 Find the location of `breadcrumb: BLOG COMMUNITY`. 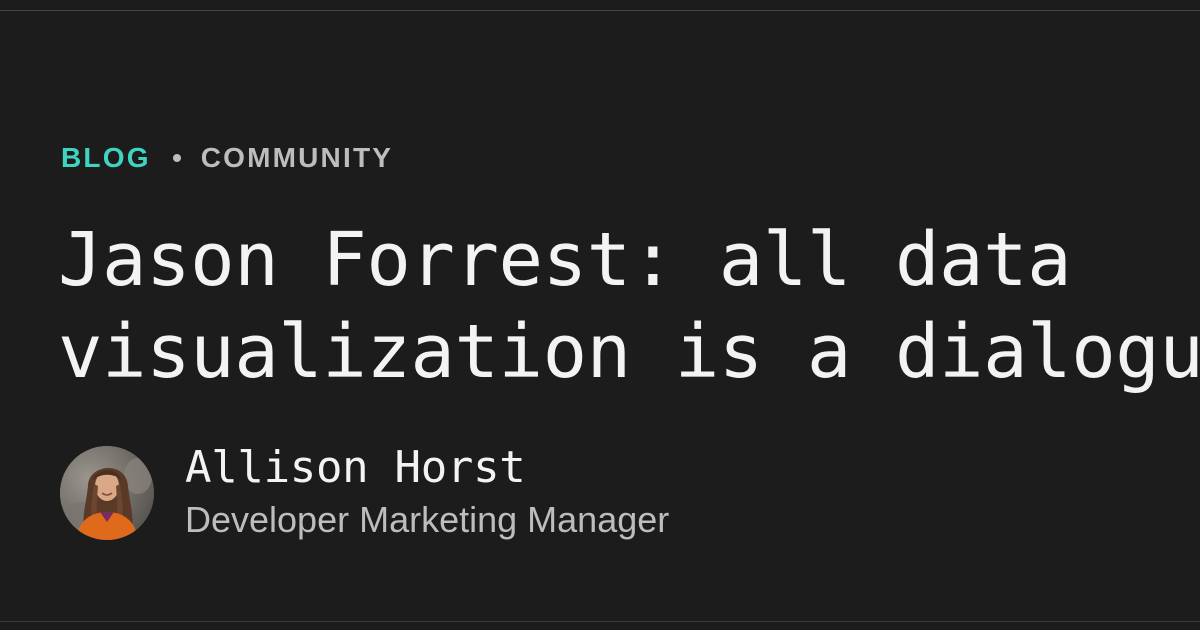

breadcrumb: BLOG COMMUNITY is located at coordinates (227, 158).